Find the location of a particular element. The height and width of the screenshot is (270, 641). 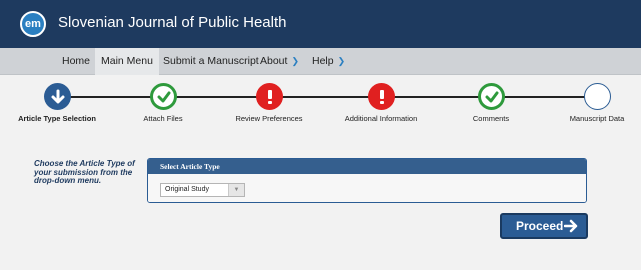

nav-help-label: Help is located at coordinates (323, 61).